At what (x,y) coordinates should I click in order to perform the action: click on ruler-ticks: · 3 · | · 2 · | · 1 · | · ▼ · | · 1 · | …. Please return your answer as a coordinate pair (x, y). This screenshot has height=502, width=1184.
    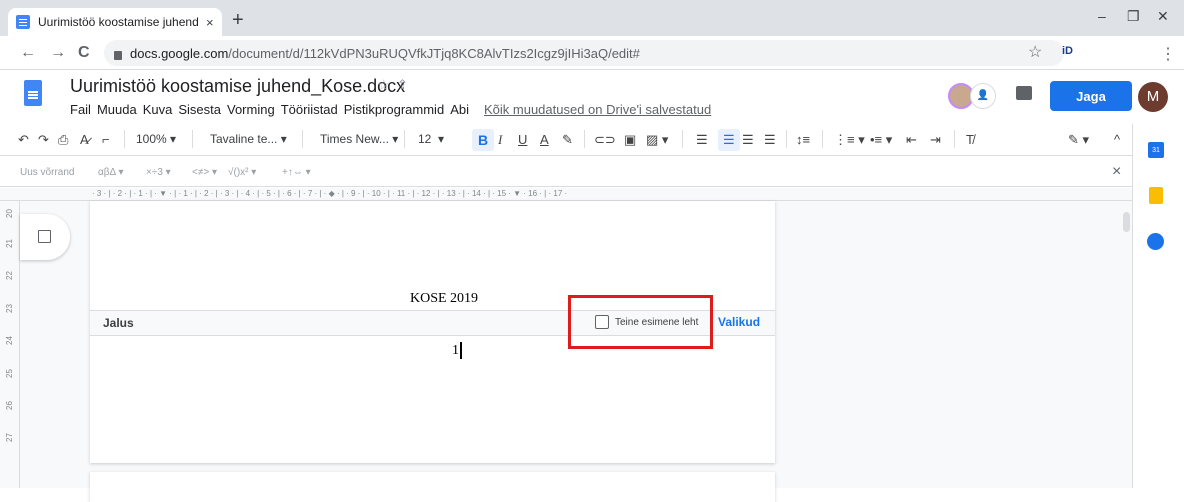
    Looking at the image, I should click on (330, 193).